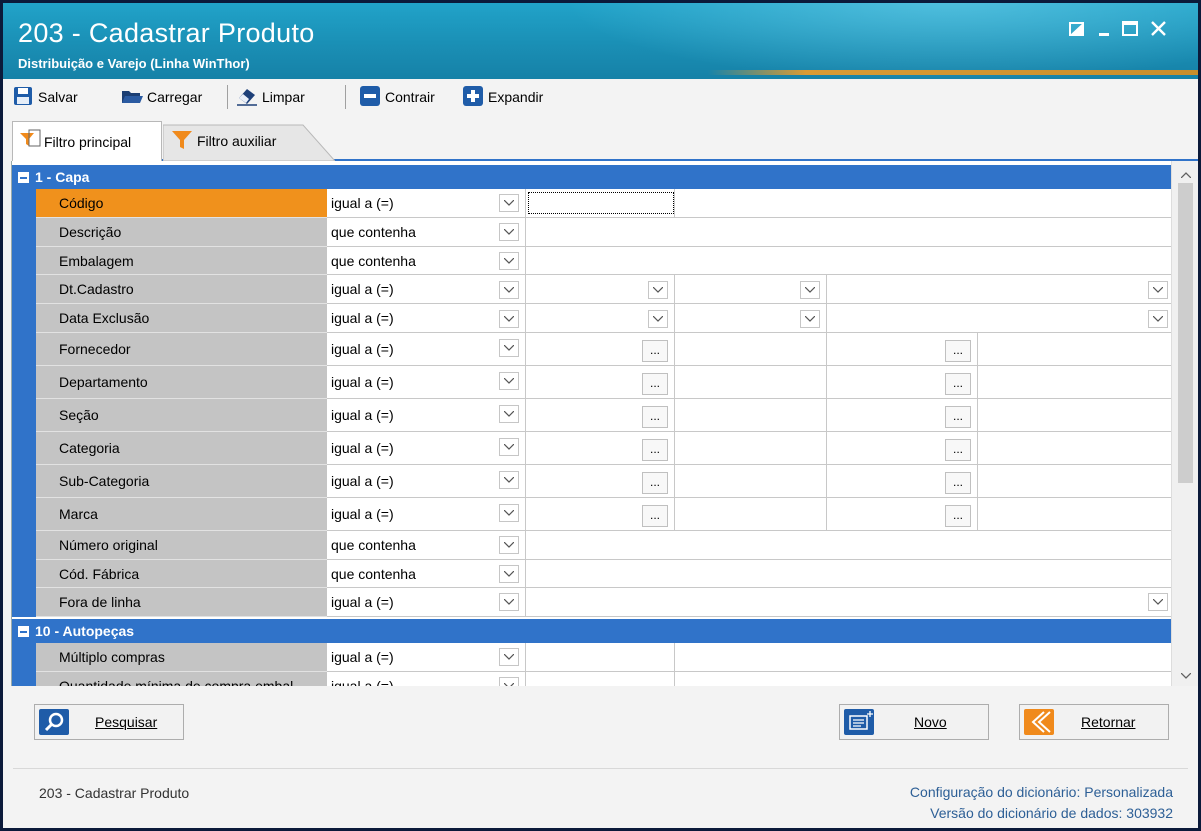  Describe the element at coordinates (1078, 29) in the screenshot. I see `restore-icon` at that location.